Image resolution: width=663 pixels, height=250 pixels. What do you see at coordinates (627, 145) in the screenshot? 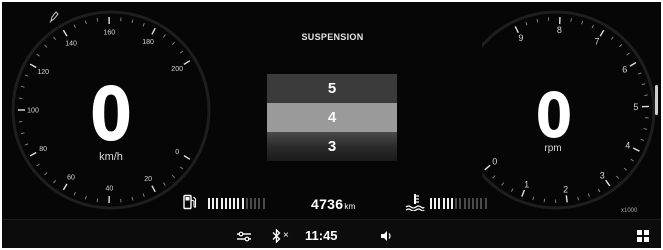
I see `tachometer-tick-label: 4` at bounding box center [627, 145].